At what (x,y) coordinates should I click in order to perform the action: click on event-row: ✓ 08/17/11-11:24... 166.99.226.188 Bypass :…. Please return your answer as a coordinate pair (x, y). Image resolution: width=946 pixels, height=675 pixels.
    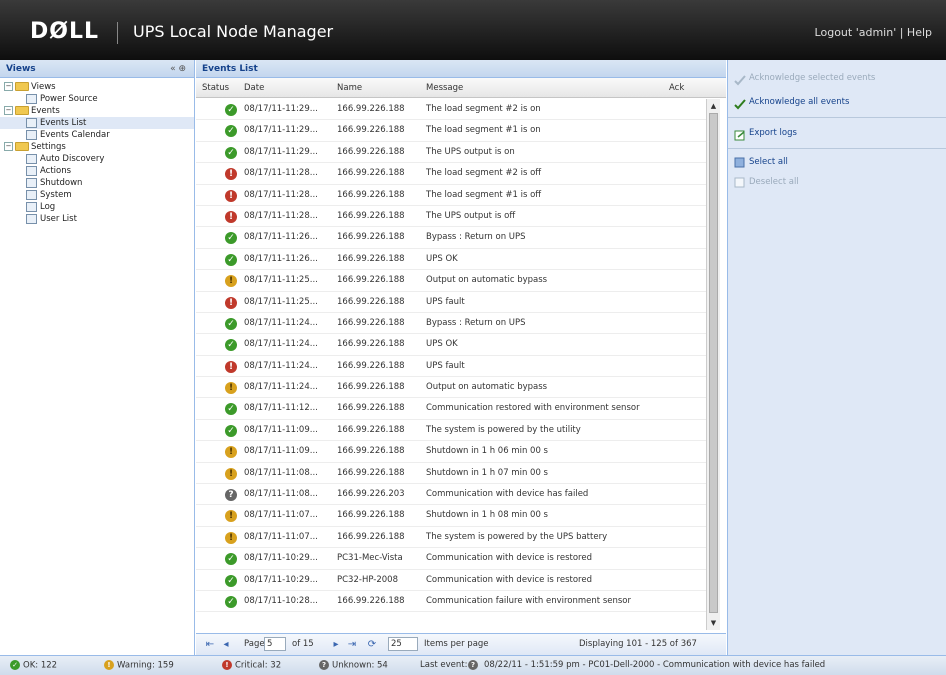
    Looking at the image, I should click on (452, 324).